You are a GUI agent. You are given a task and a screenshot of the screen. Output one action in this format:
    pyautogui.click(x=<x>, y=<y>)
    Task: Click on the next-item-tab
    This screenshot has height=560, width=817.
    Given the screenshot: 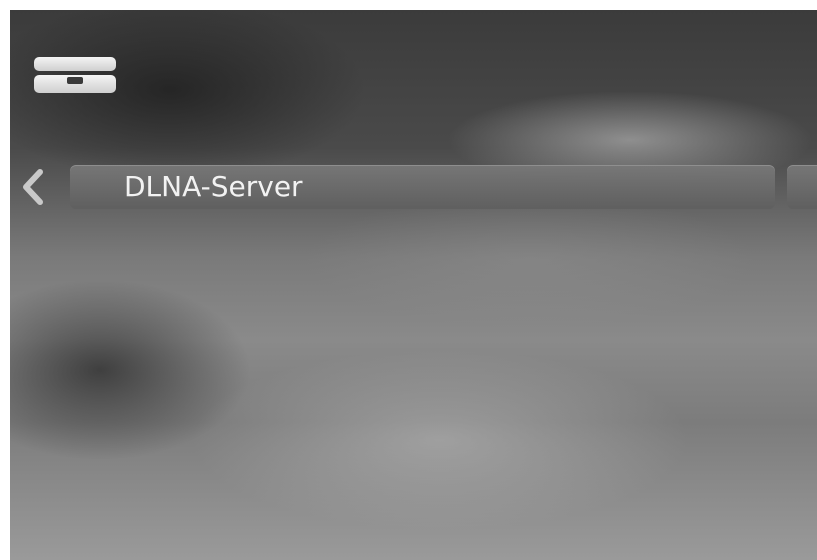 What is the action you would take?
    pyautogui.click(x=802, y=187)
    